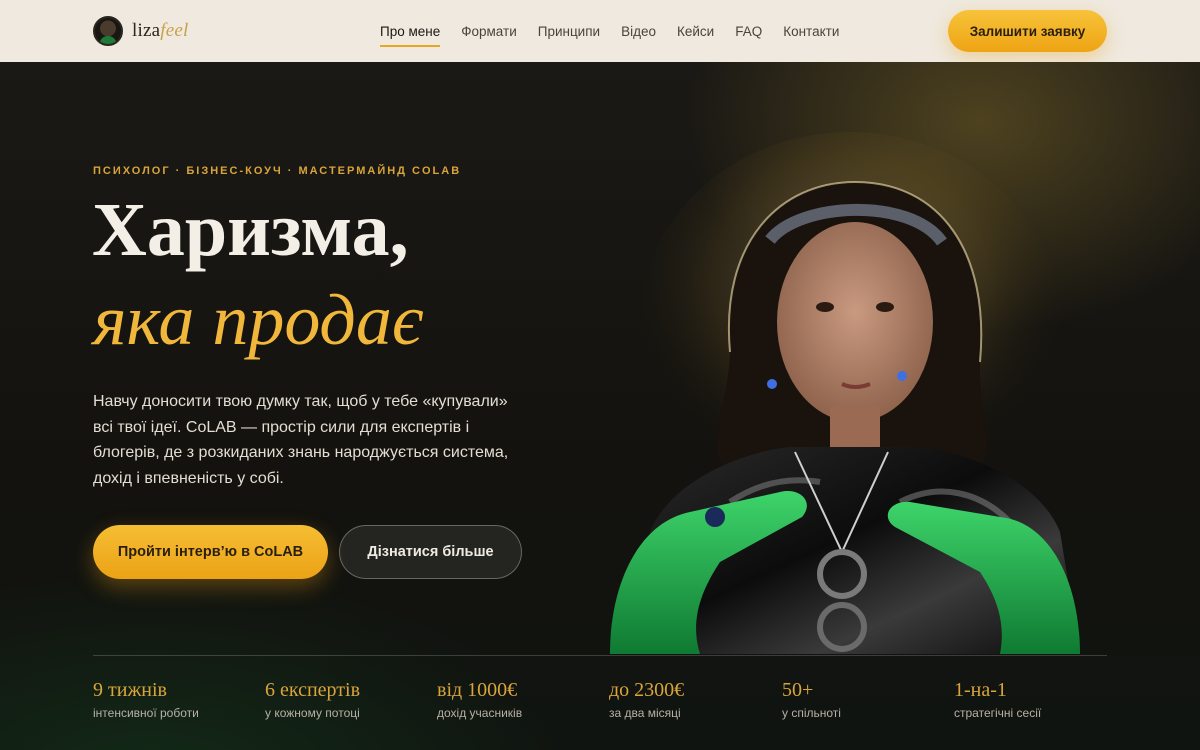 The image size is (1200, 750). Describe the element at coordinates (798, 690) in the screenshot. I see `stat-value: 50+` at that location.